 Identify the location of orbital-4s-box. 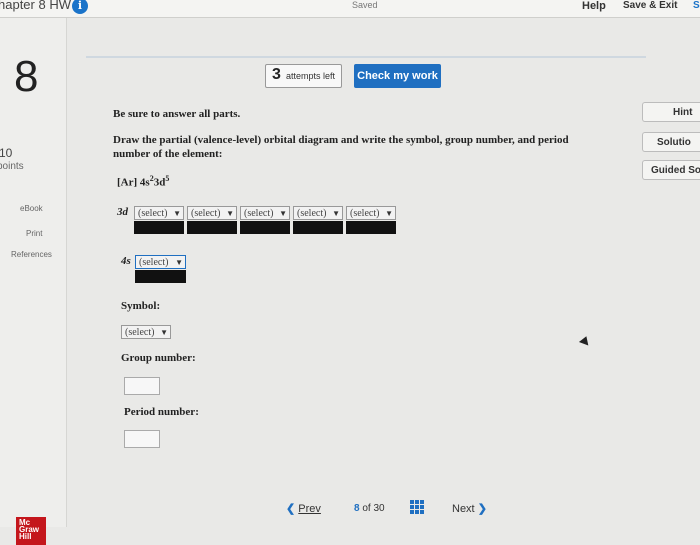
(160, 276).